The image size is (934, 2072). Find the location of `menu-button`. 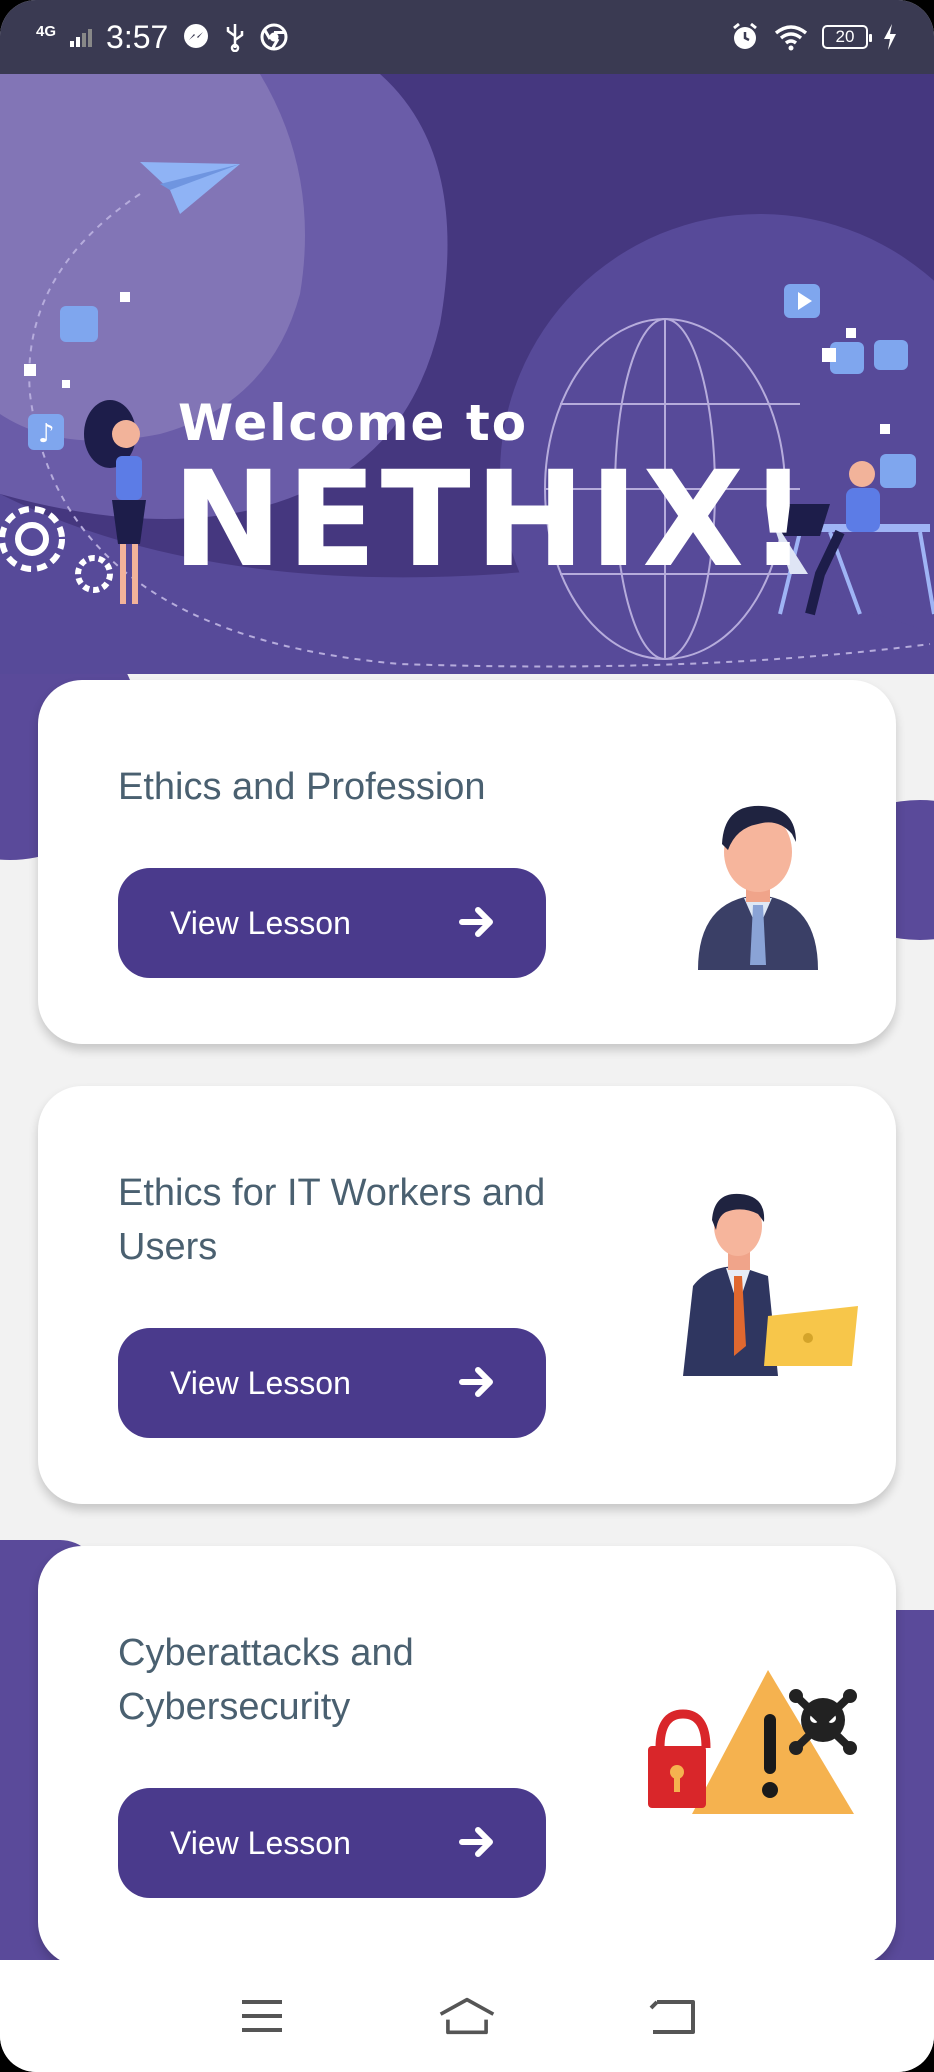

menu-button is located at coordinates (262, 2016).